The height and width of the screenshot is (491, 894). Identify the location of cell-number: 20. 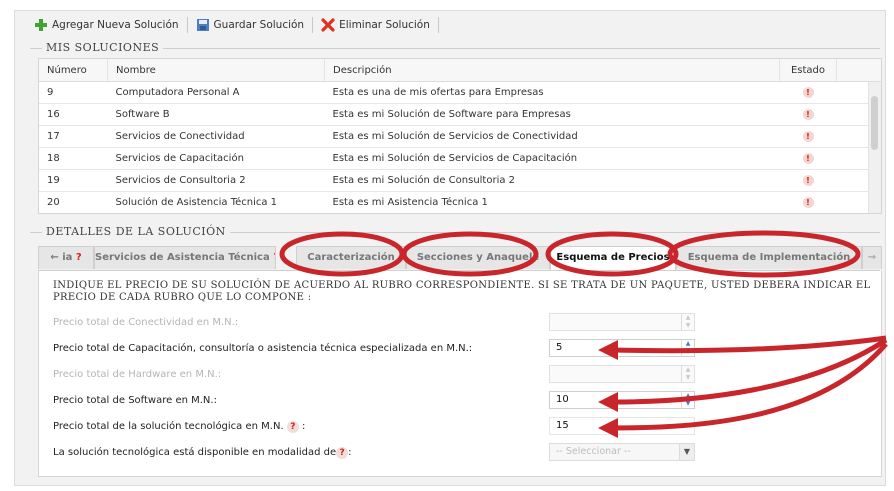
(73, 202).